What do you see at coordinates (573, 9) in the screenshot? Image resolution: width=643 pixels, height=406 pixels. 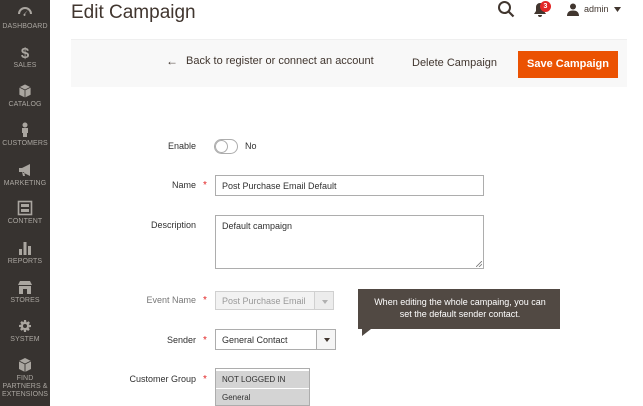 I see `user-icon` at bounding box center [573, 9].